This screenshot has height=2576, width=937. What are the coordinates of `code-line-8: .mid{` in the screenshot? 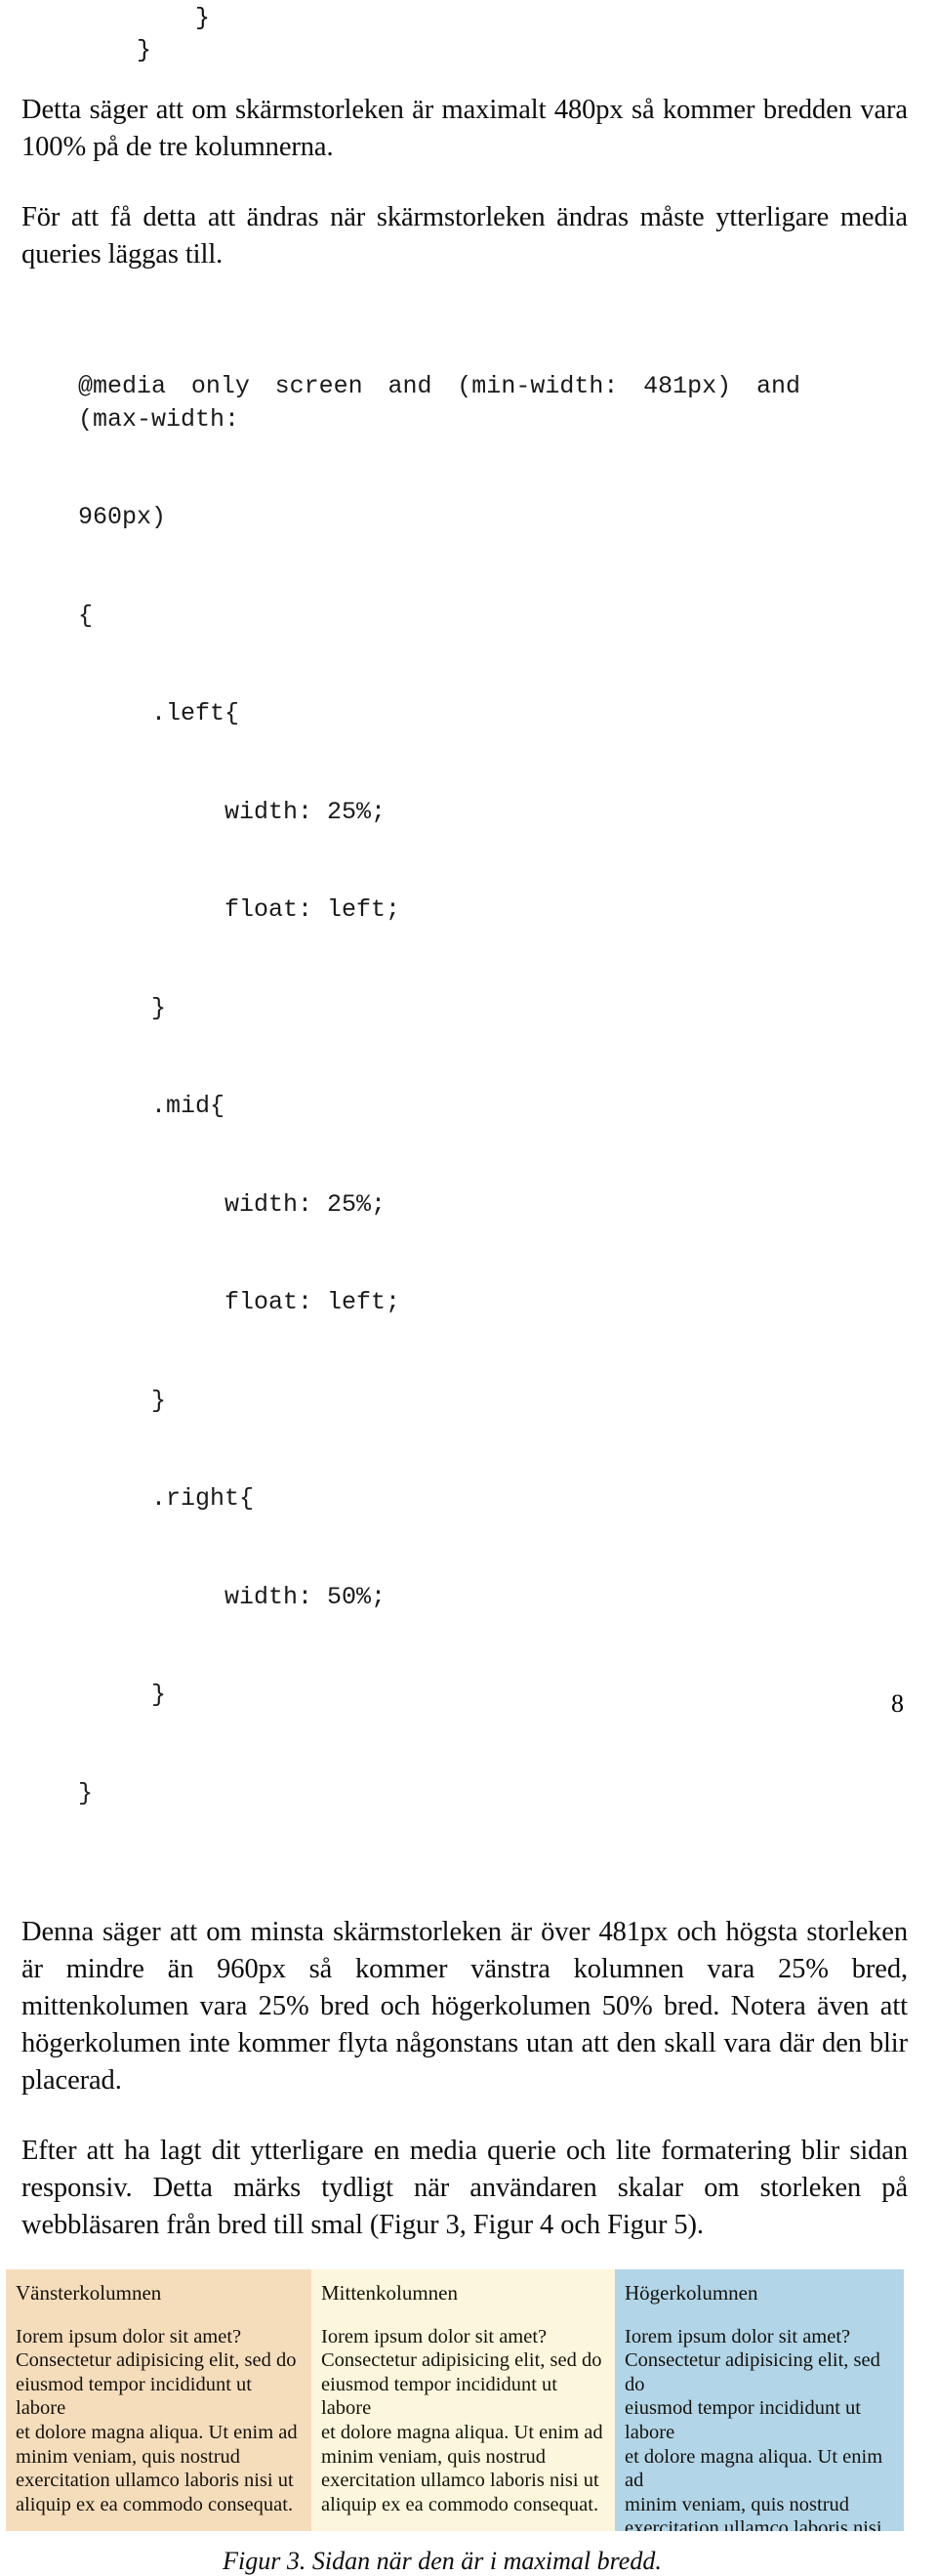 It's located at (151, 1106).